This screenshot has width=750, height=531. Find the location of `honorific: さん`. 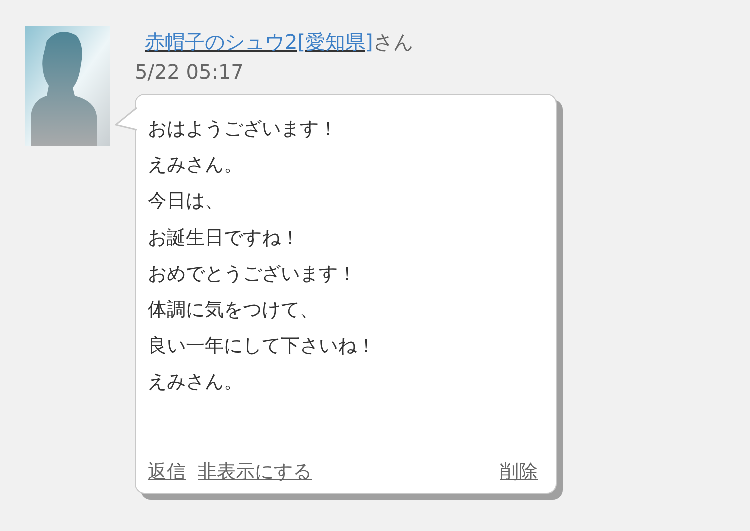

honorific: さん is located at coordinates (393, 42).